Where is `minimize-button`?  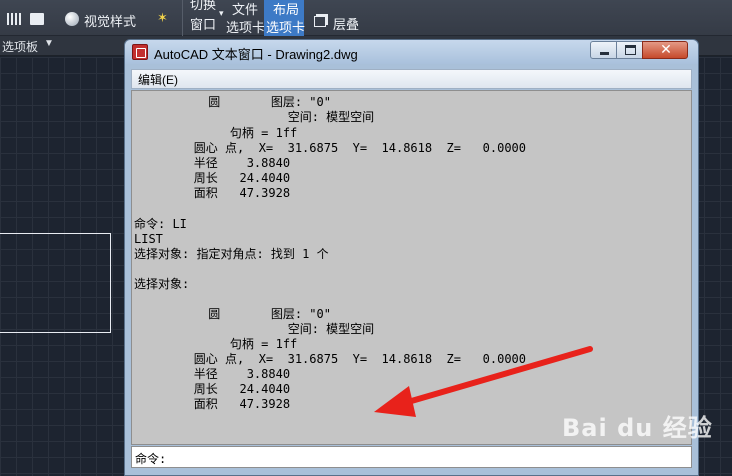 minimize-button is located at coordinates (603, 50).